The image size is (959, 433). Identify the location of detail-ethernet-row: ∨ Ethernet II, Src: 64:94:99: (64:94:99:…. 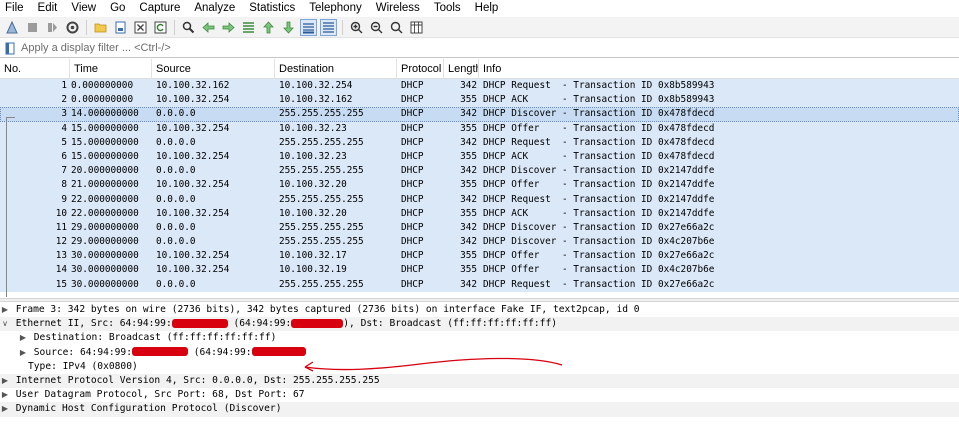
(479, 324).